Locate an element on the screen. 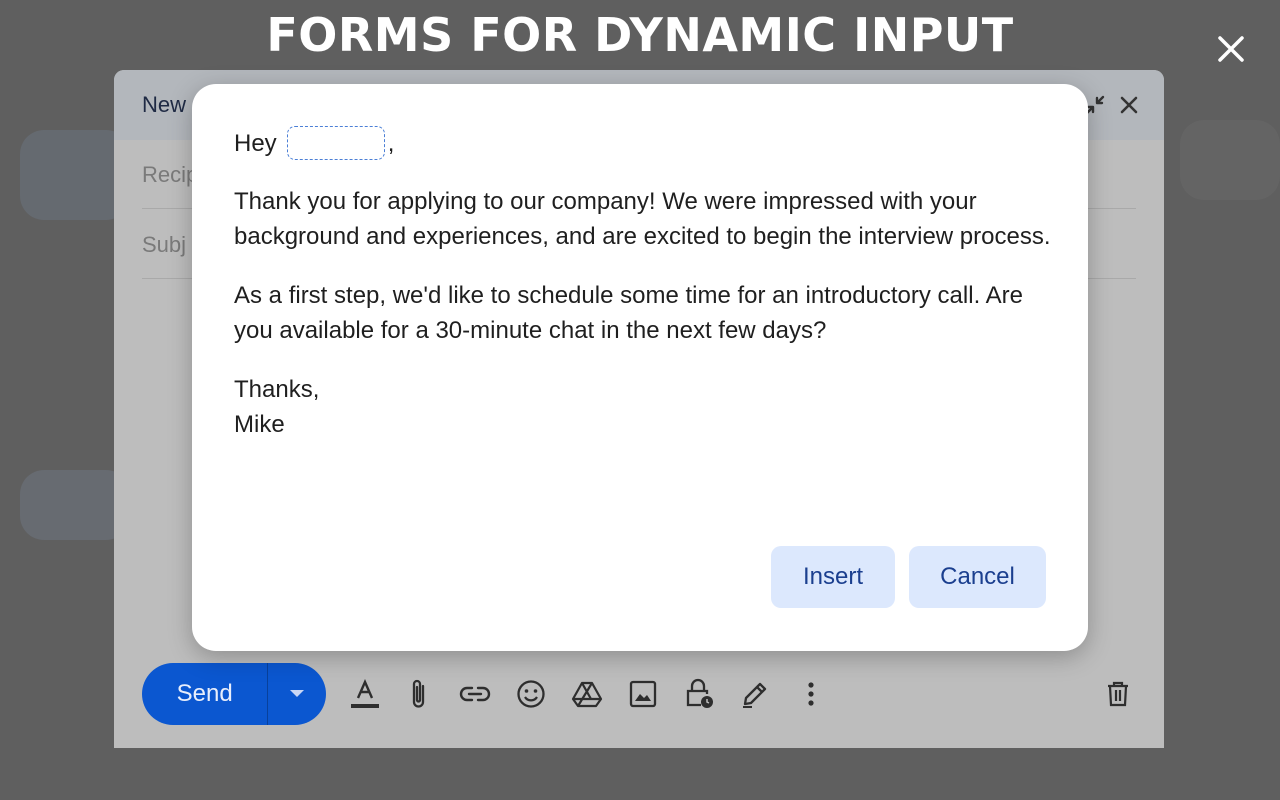 This screenshot has height=800, width=1280. greeting-line: Hey , is located at coordinates (644, 143).